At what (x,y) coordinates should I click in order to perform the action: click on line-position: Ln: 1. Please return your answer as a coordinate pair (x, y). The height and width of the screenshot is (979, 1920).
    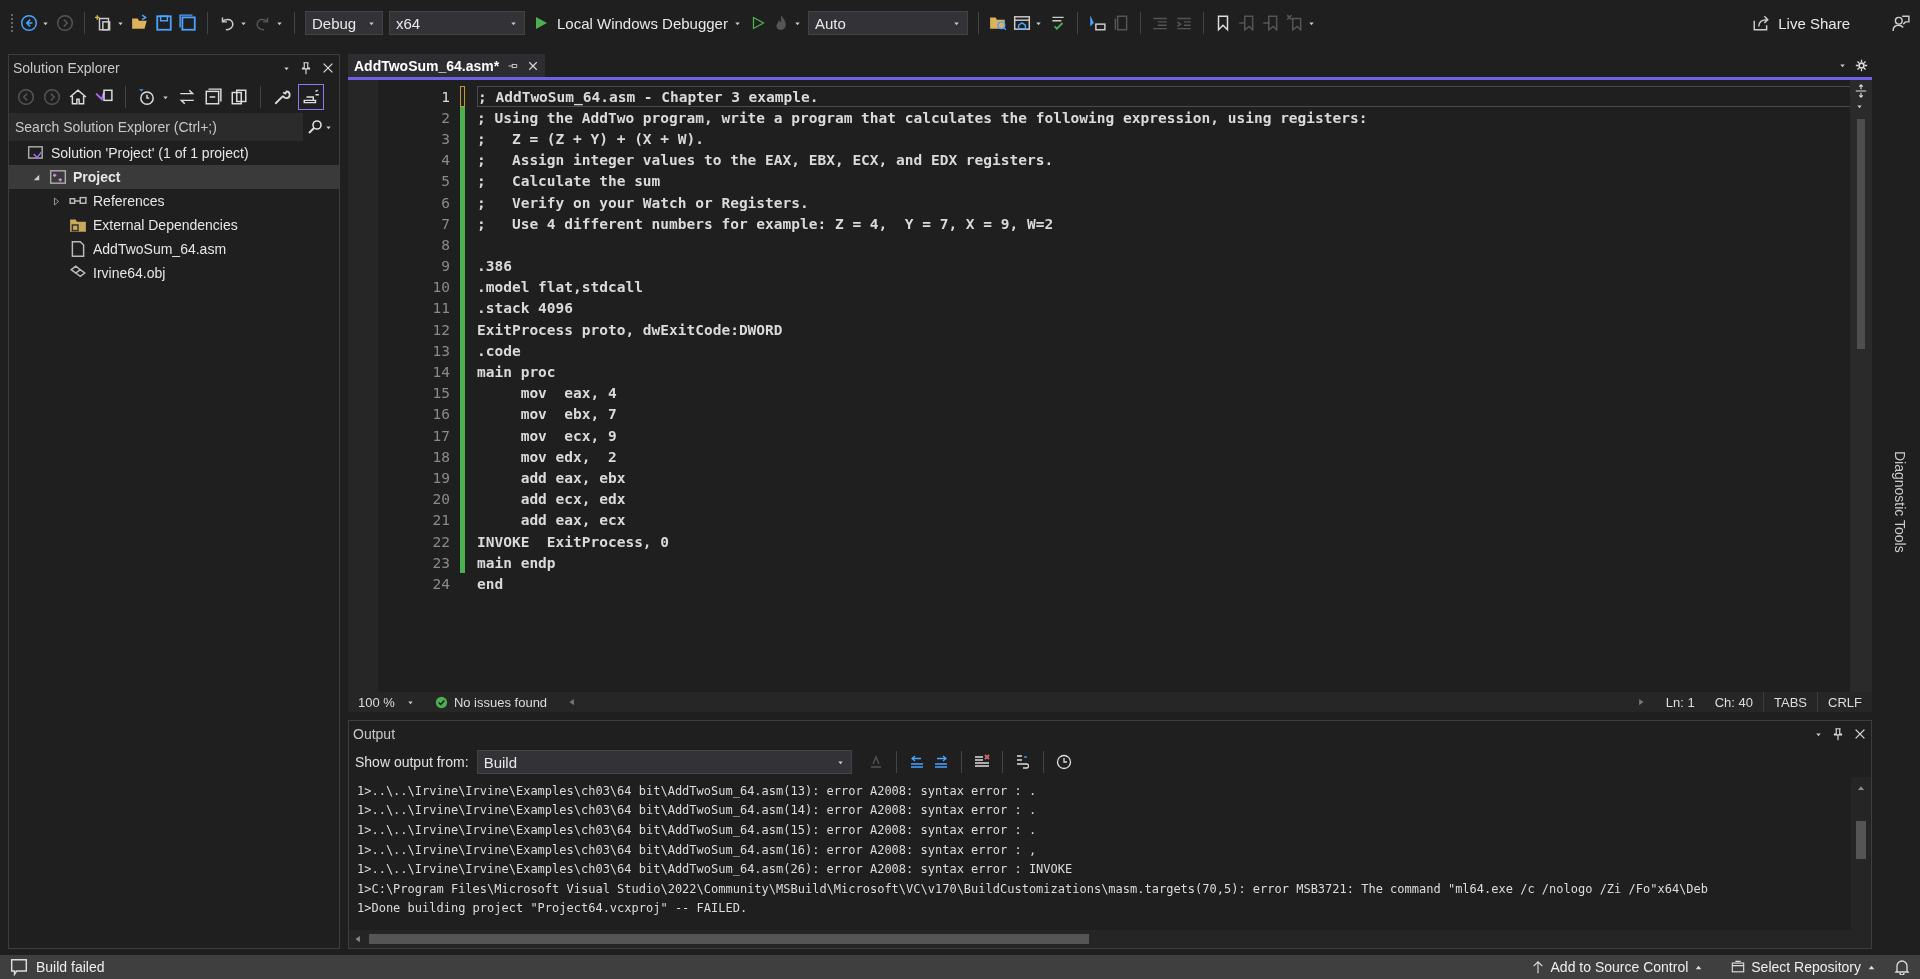
    Looking at the image, I should click on (1680, 702).